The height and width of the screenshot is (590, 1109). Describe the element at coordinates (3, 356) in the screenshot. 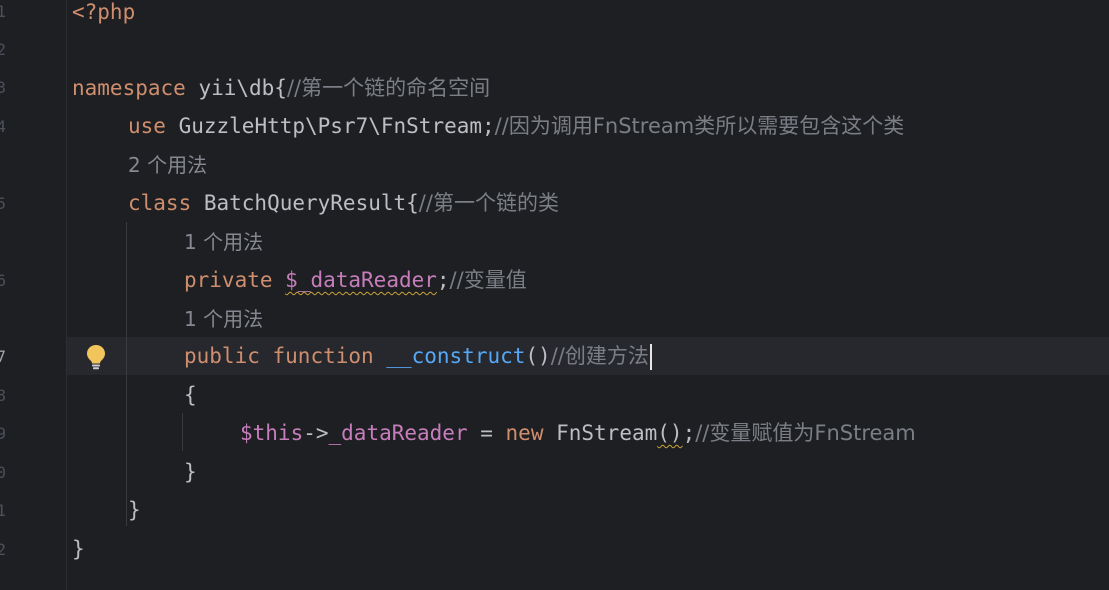

I see `line-number: 7` at that location.